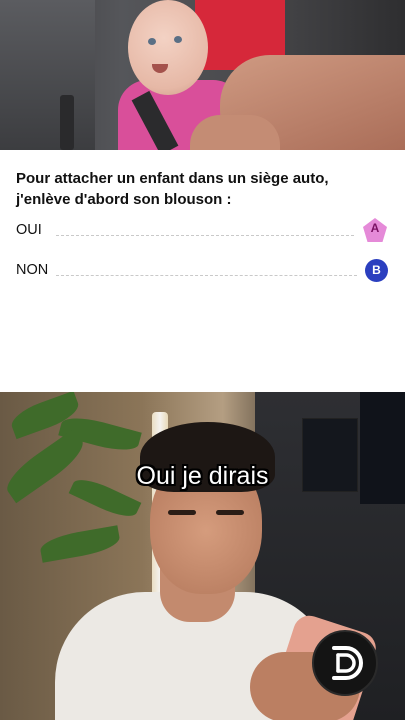 This screenshot has height=720, width=405. I want to click on channel-logo-icon, so click(345, 663).